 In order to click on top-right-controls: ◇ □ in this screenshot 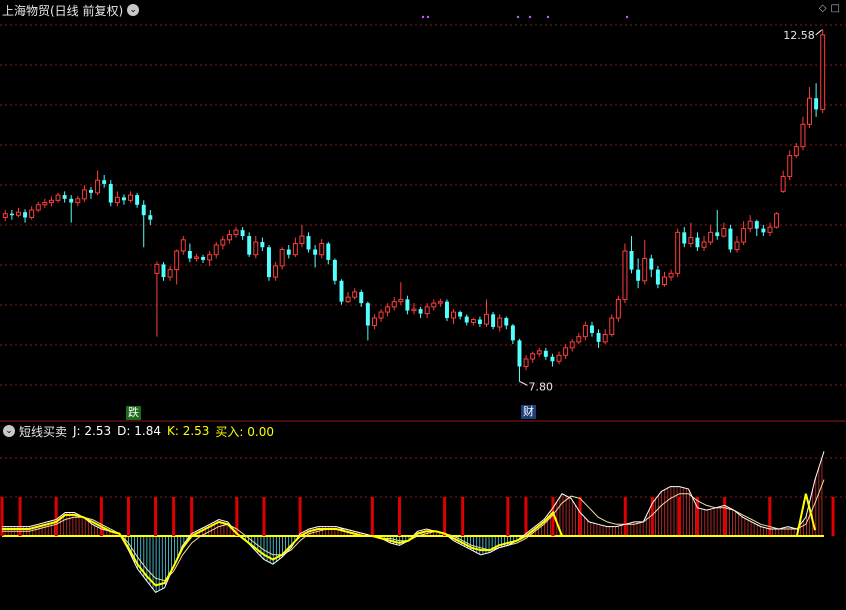, I will do `click(829, 8)`.